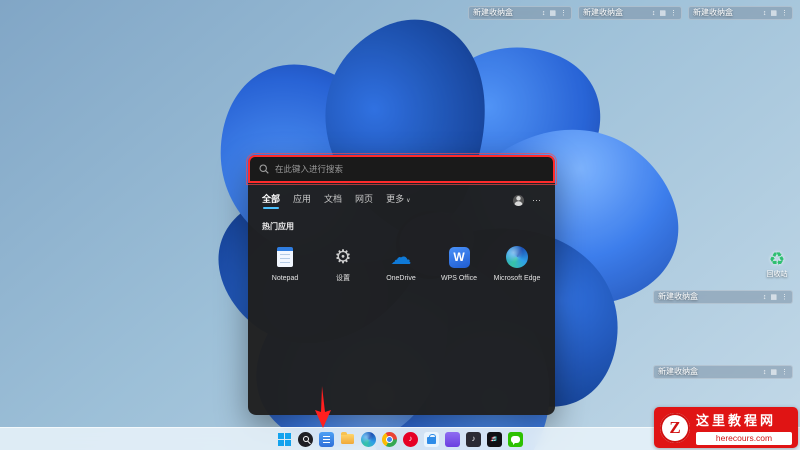 This screenshot has height=450, width=800. I want to click on taskbar-tiktok-button: ♬, so click(494, 439).